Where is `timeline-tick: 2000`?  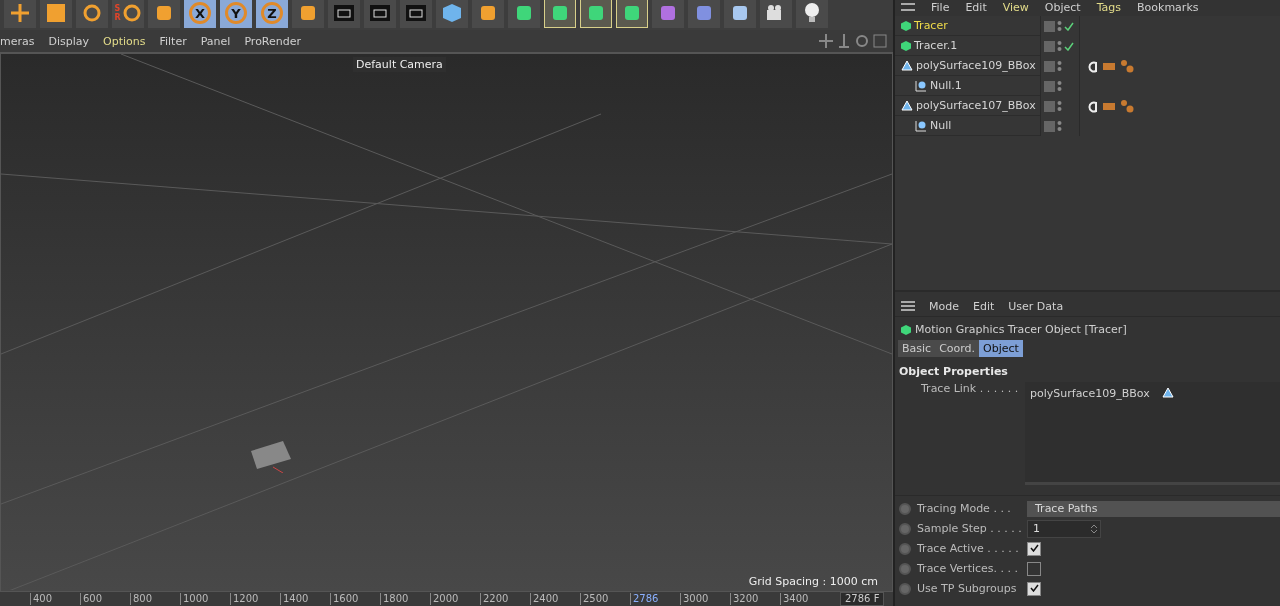
timeline-tick: 2000 is located at coordinates (455, 599).